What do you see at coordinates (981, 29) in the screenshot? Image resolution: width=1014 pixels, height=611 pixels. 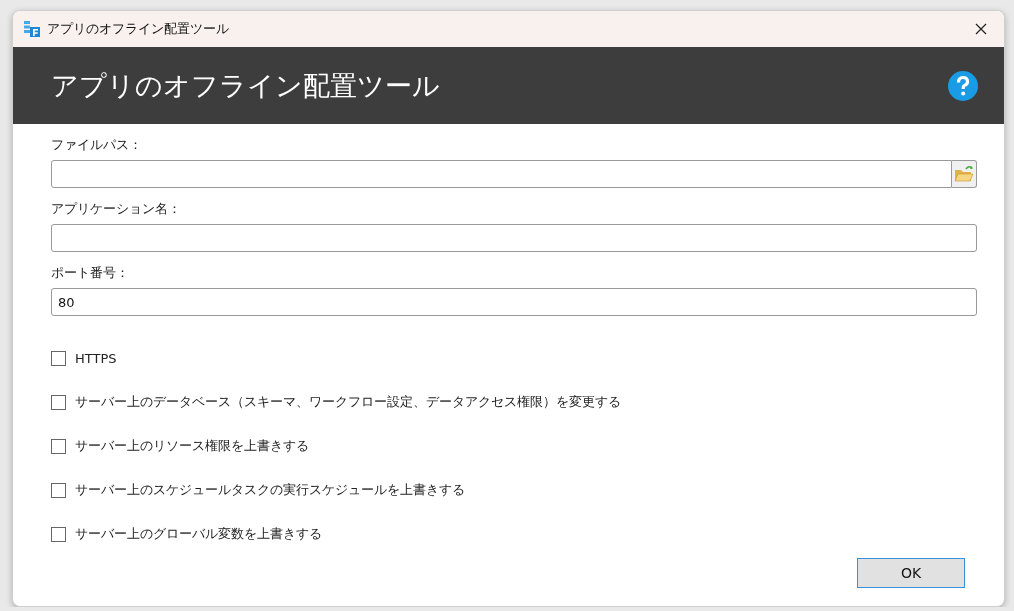 I see `close-icon` at bounding box center [981, 29].